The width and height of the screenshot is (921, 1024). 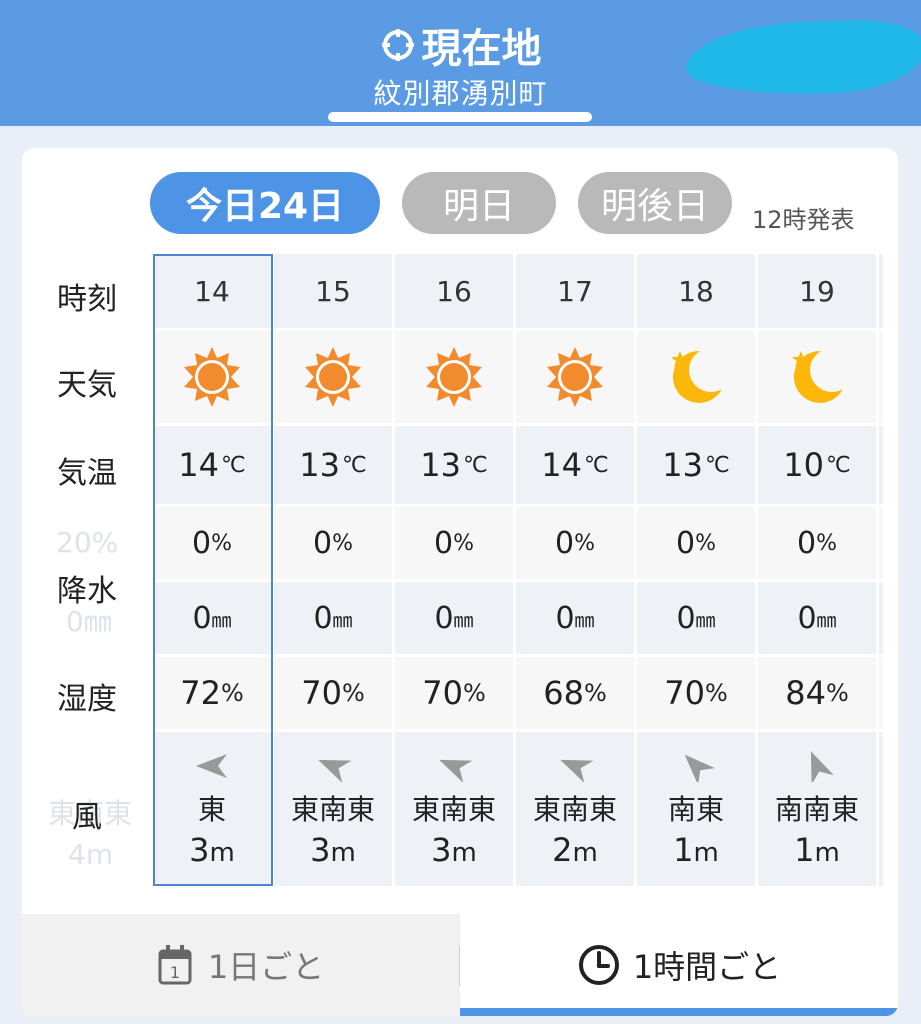 I want to click on wind-speed: 2m, so click(x=575, y=851).